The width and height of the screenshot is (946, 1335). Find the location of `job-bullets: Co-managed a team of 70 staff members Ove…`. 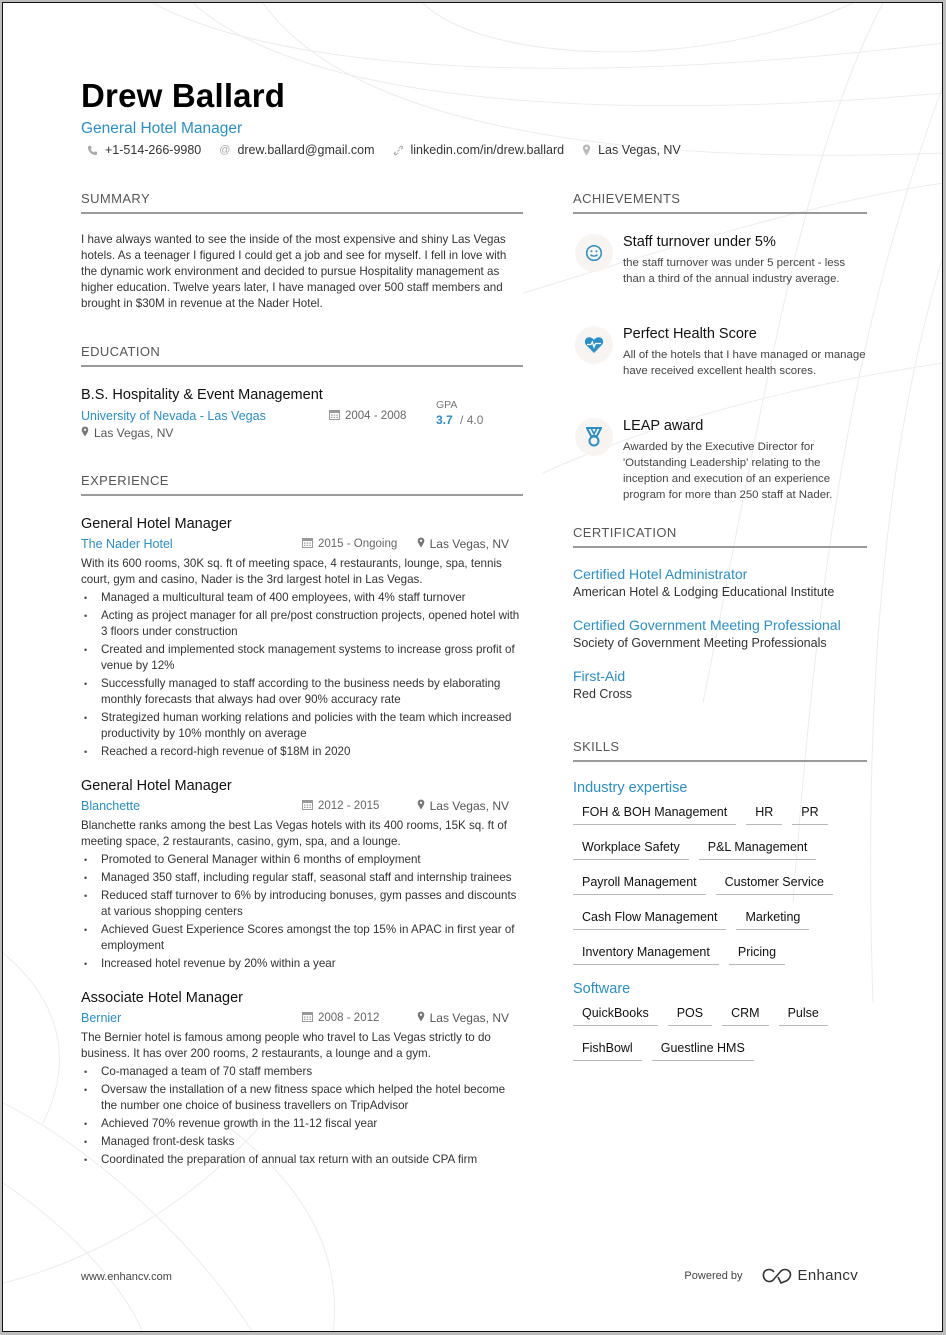

job-bullets: Co-managed a team of 70 staff members Ove… is located at coordinates (302, 1116).